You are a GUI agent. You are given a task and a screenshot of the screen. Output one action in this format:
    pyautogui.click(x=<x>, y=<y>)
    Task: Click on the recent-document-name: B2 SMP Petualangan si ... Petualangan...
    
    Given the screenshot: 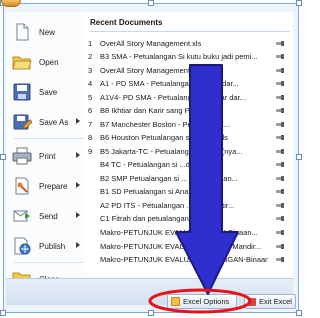 What is the action you would take?
    pyautogui.click(x=169, y=178)
    